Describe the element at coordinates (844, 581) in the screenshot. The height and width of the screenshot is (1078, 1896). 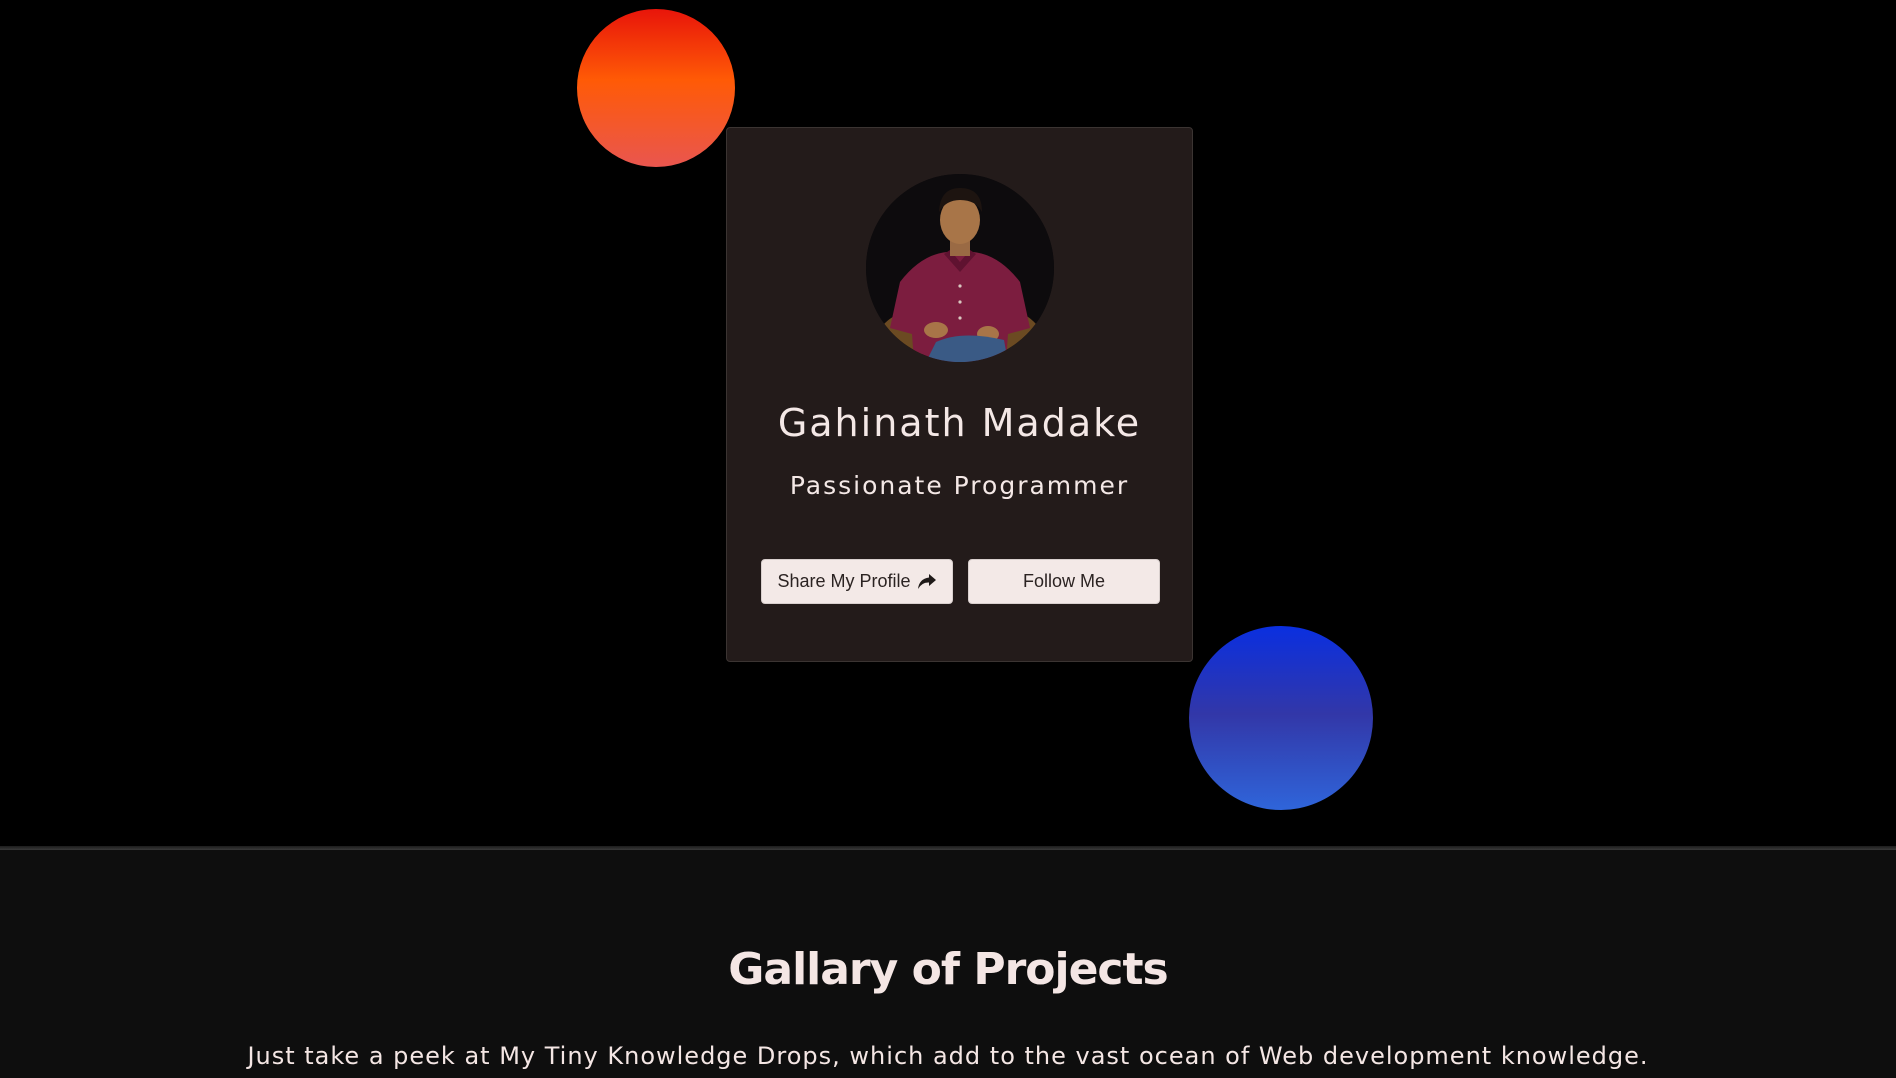
I see `share-profile-label: Share My Profile` at that location.